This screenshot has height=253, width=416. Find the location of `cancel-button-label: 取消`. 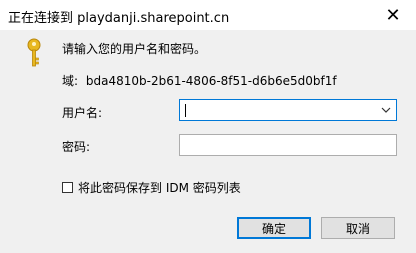

cancel-button-label: 取消 is located at coordinates (357, 228).